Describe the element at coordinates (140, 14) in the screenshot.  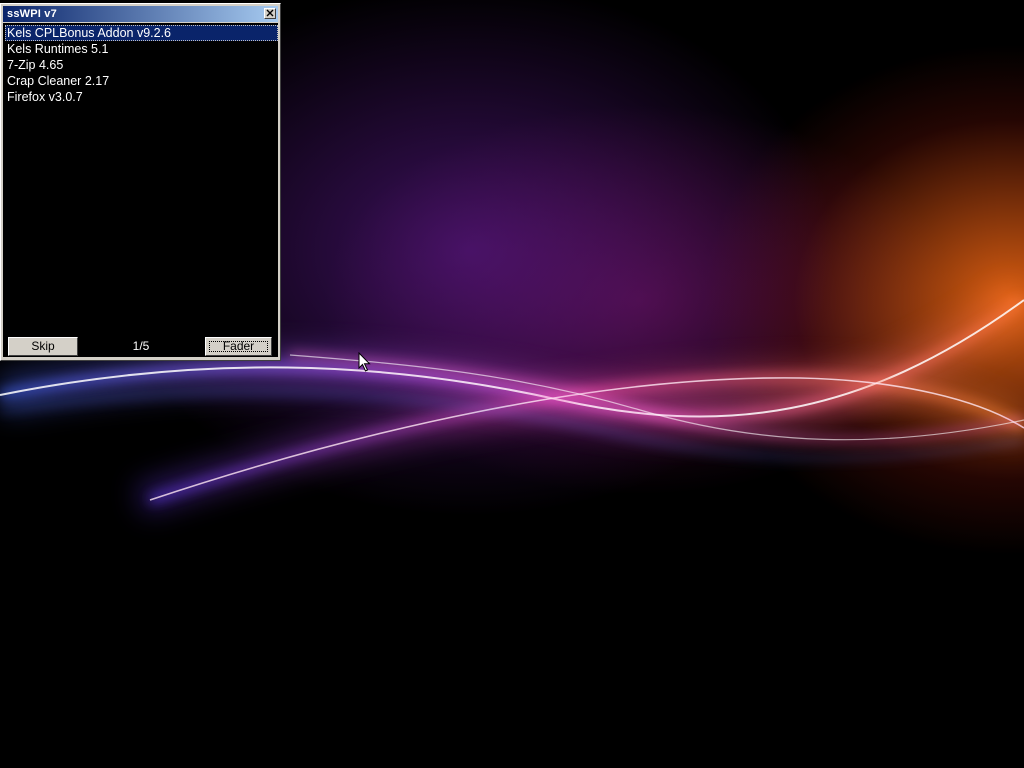
I see `title-bar: ssWPI v7` at that location.